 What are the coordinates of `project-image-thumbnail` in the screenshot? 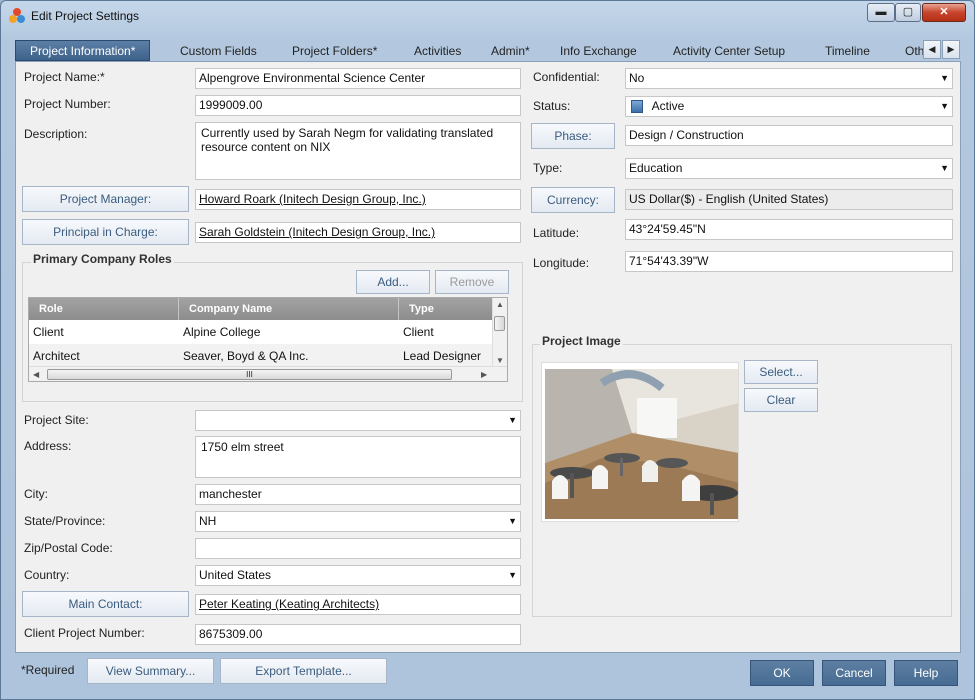 It's located at (640, 442).